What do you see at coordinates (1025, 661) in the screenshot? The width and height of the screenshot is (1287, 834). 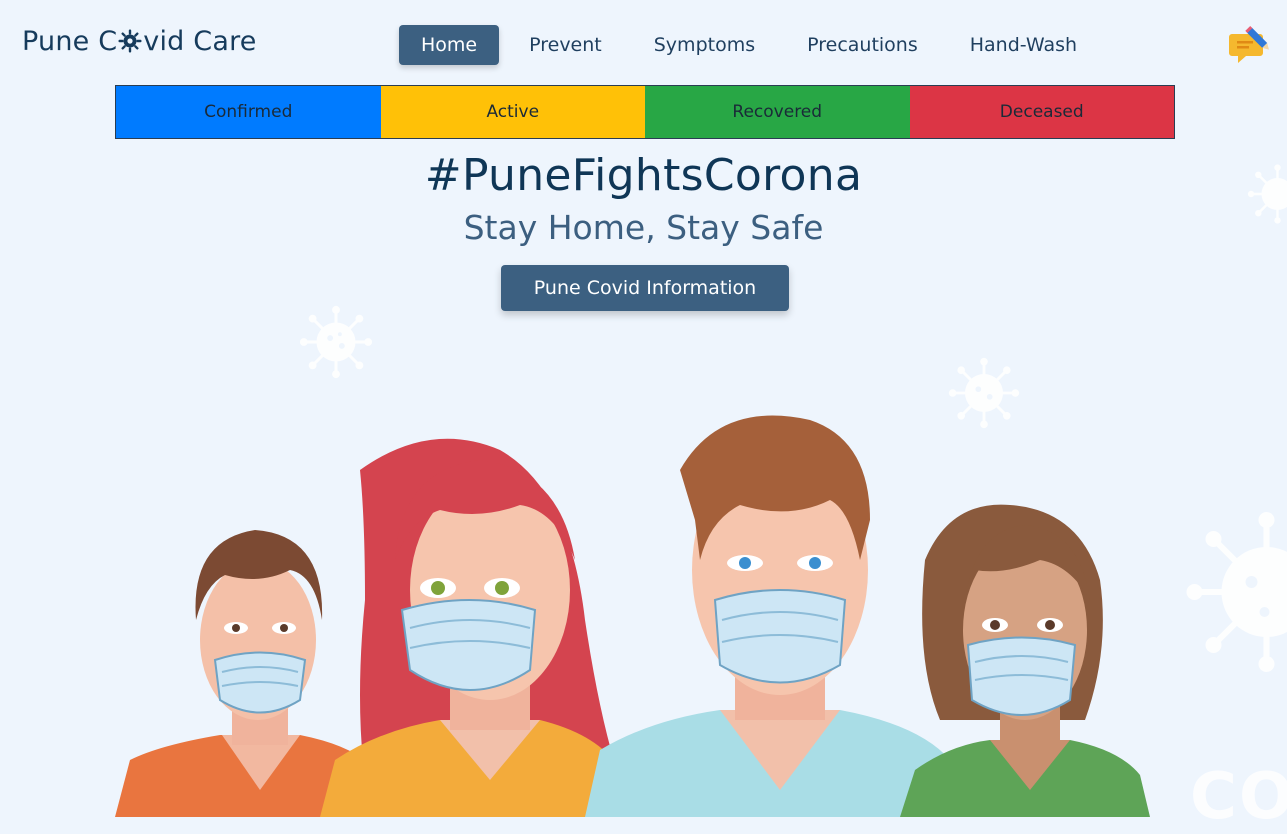 I see `person-woman` at bounding box center [1025, 661].